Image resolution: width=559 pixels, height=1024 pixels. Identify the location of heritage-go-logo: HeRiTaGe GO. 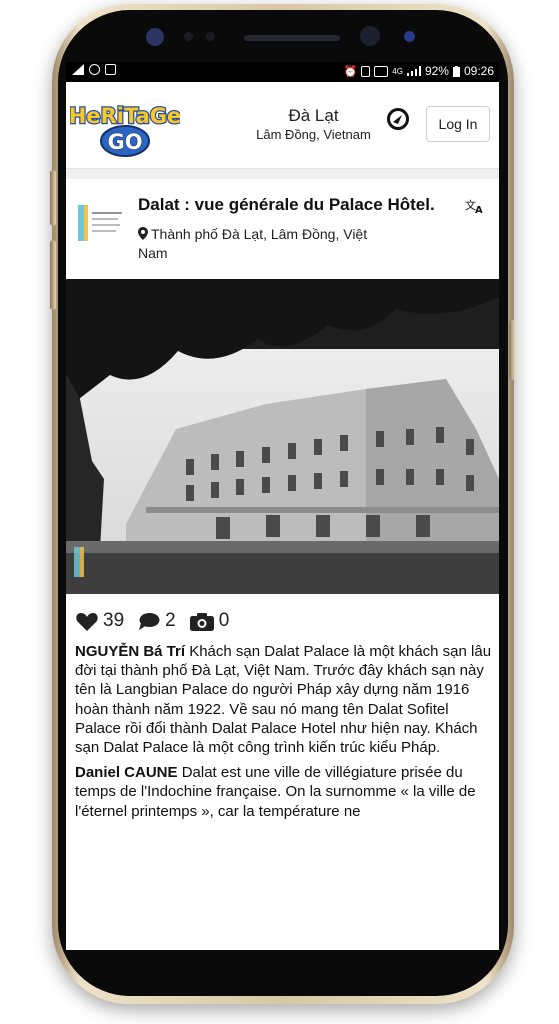
(125, 127).